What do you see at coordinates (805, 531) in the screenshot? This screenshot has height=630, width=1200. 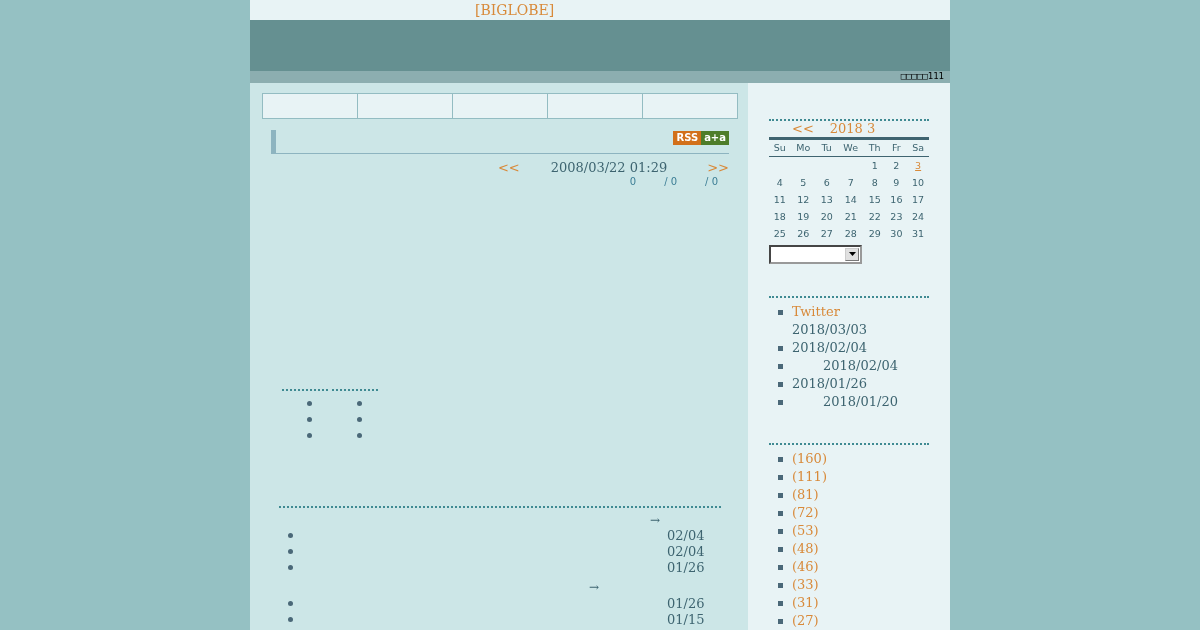 I see `category-count: (53)` at bounding box center [805, 531].